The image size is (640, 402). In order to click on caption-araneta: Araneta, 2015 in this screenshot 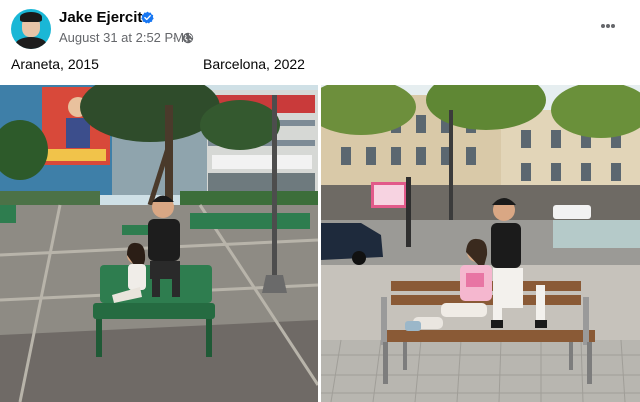, I will do `click(55, 64)`.